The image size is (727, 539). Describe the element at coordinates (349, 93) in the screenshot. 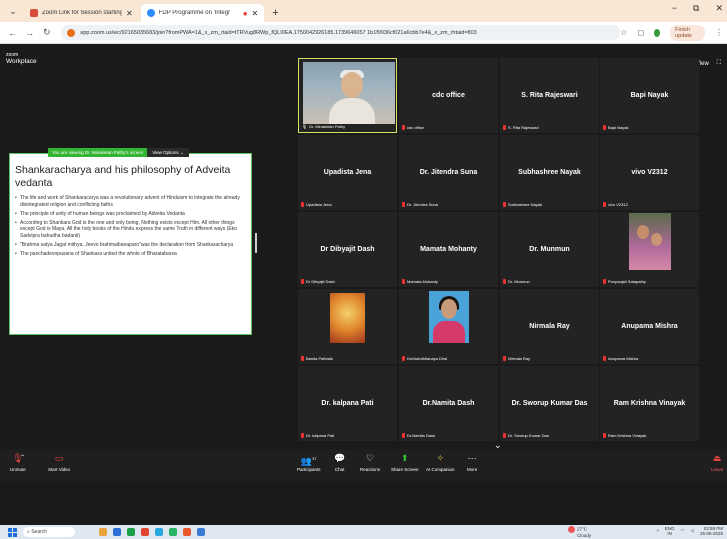

I see `participant-video` at that location.